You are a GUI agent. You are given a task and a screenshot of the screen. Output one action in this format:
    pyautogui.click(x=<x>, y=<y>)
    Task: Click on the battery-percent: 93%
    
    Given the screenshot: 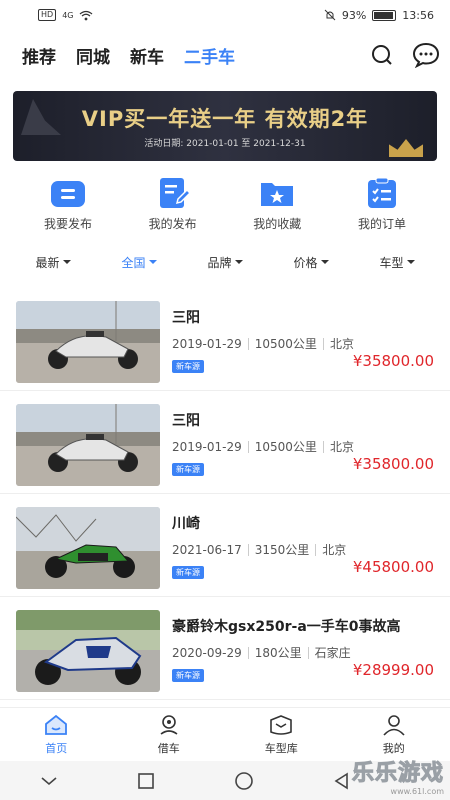 What is the action you would take?
    pyautogui.click(x=354, y=15)
    